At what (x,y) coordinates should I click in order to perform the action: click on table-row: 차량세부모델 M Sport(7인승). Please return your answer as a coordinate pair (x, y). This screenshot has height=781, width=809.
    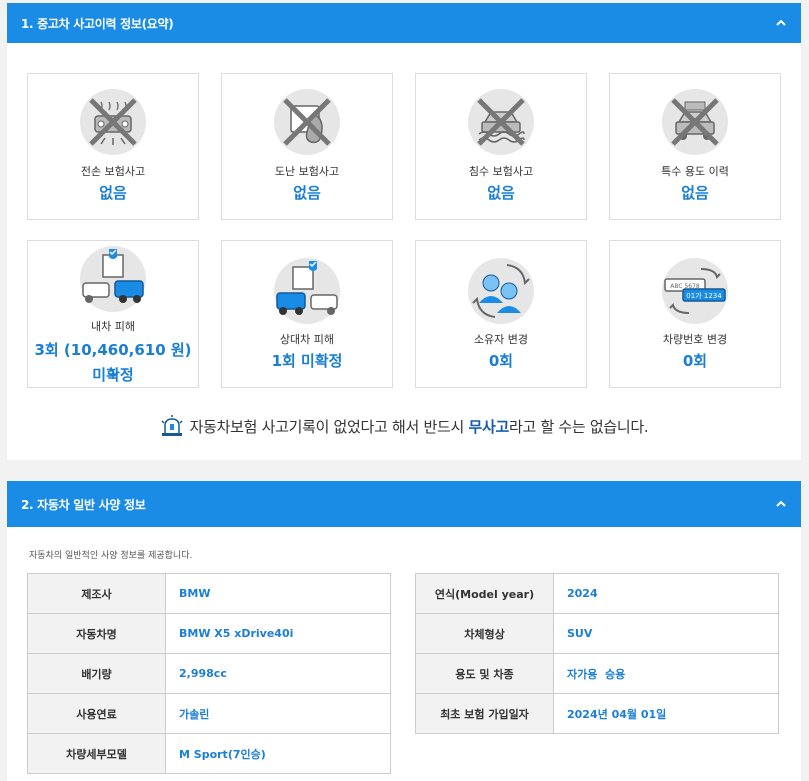
    Looking at the image, I should click on (209, 753).